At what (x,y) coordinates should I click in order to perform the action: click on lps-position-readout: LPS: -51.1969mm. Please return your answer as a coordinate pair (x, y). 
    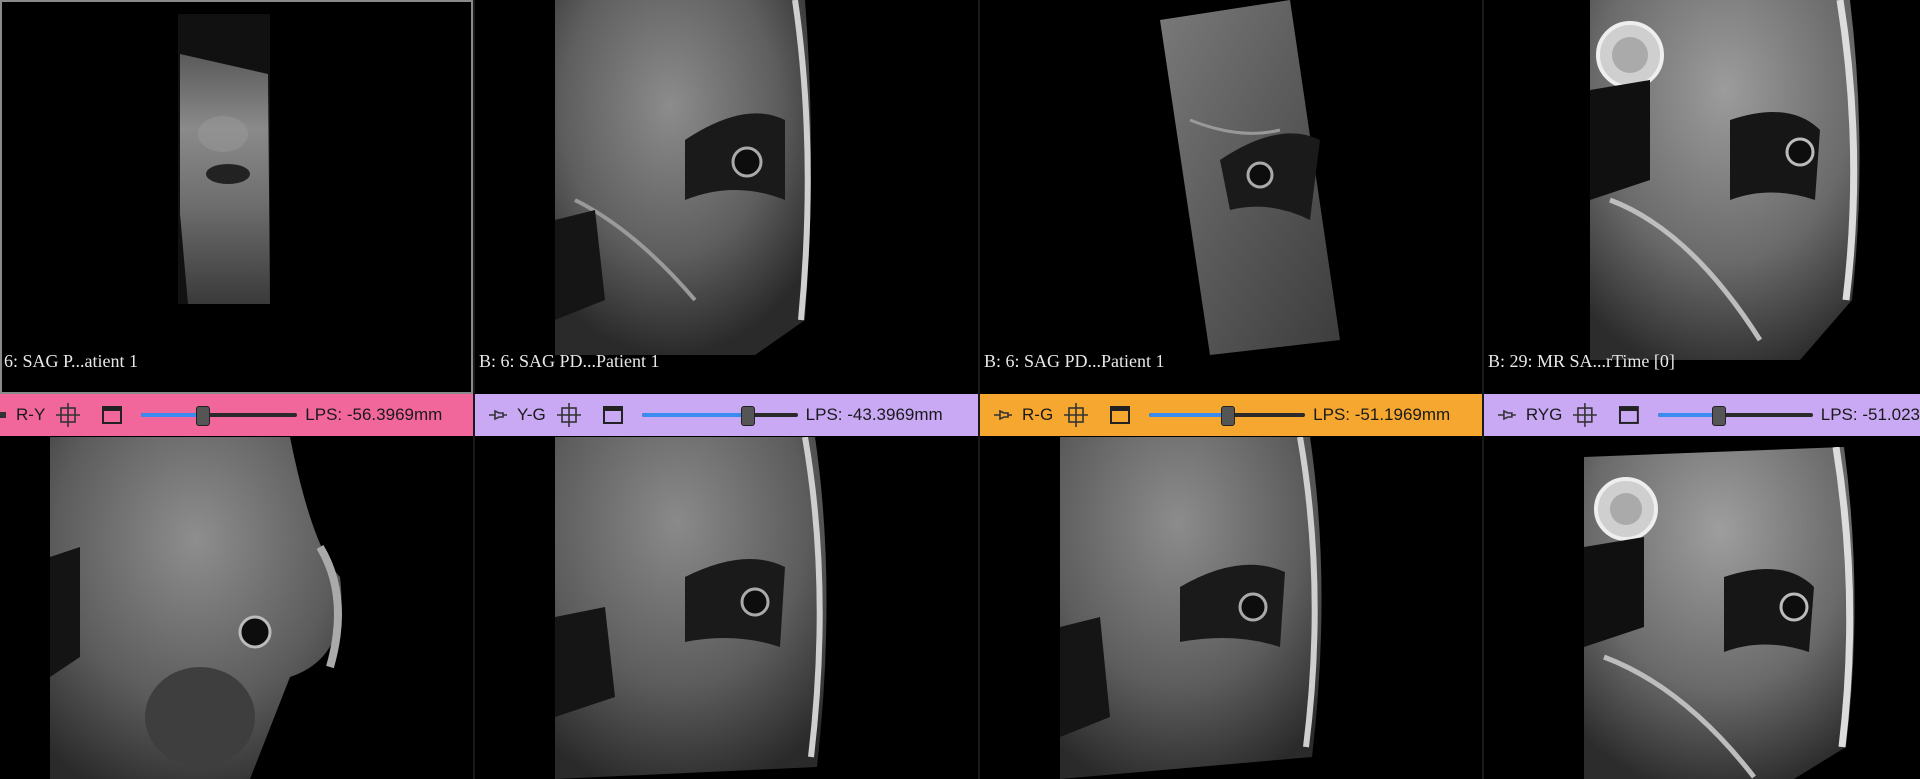
    Looking at the image, I should click on (1382, 414).